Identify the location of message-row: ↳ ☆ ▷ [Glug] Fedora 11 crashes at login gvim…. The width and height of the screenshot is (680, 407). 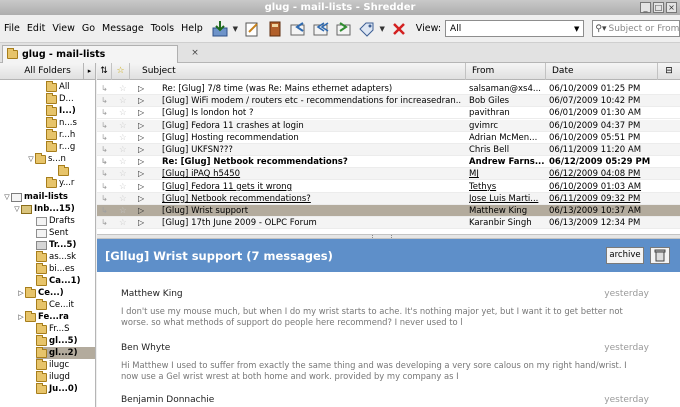
(388, 125).